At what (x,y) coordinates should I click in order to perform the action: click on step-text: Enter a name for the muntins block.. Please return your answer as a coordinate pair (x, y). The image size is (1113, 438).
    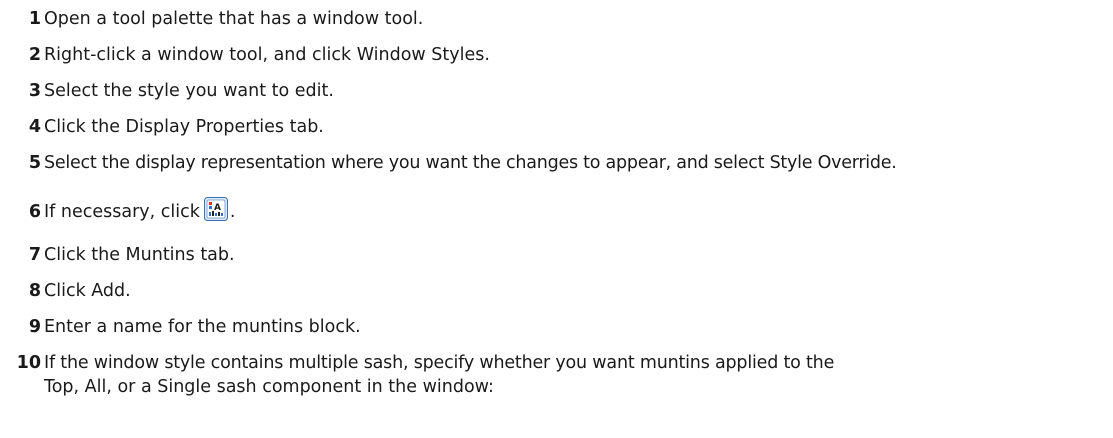
    Looking at the image, I should click on (202, 327).